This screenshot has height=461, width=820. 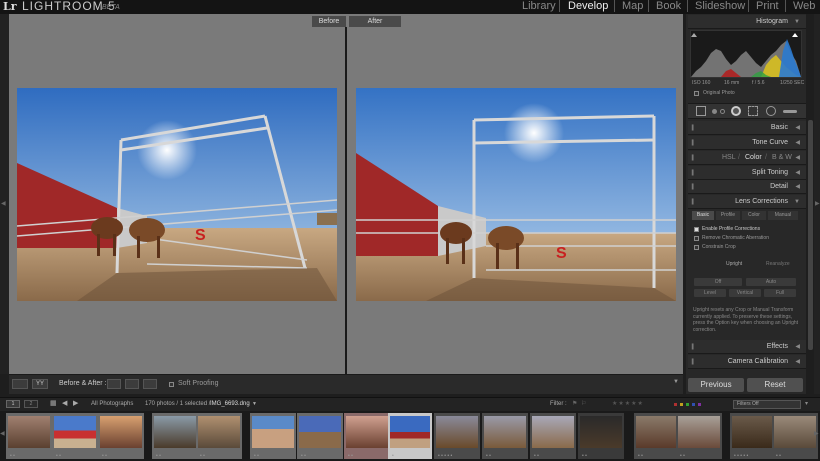 What do you see at coordinates (20, 384) in the screenshot?
I see `loupe-view-button` at bounding box center [20, 384].